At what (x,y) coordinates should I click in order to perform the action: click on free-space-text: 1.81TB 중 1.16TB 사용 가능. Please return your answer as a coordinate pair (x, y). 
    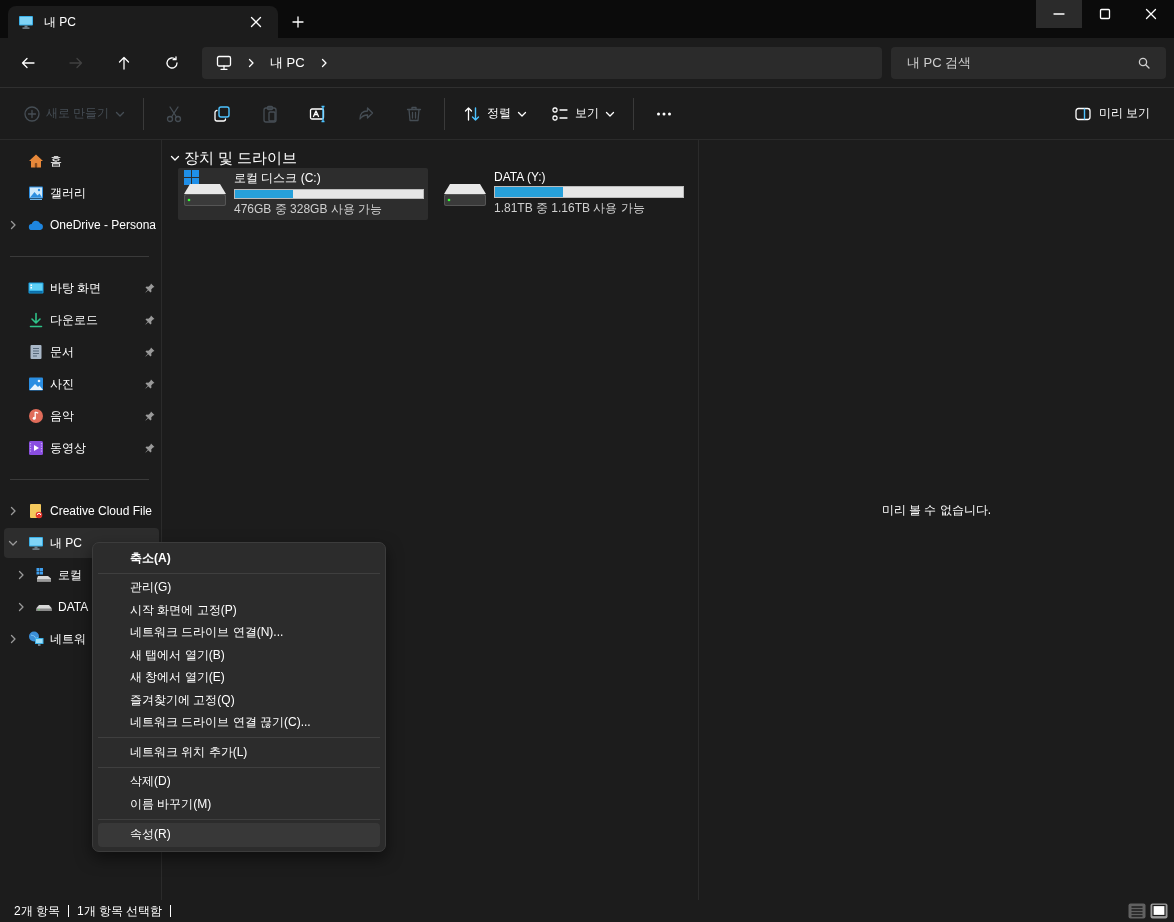
    Looking at the image, I should click on (570, 208).